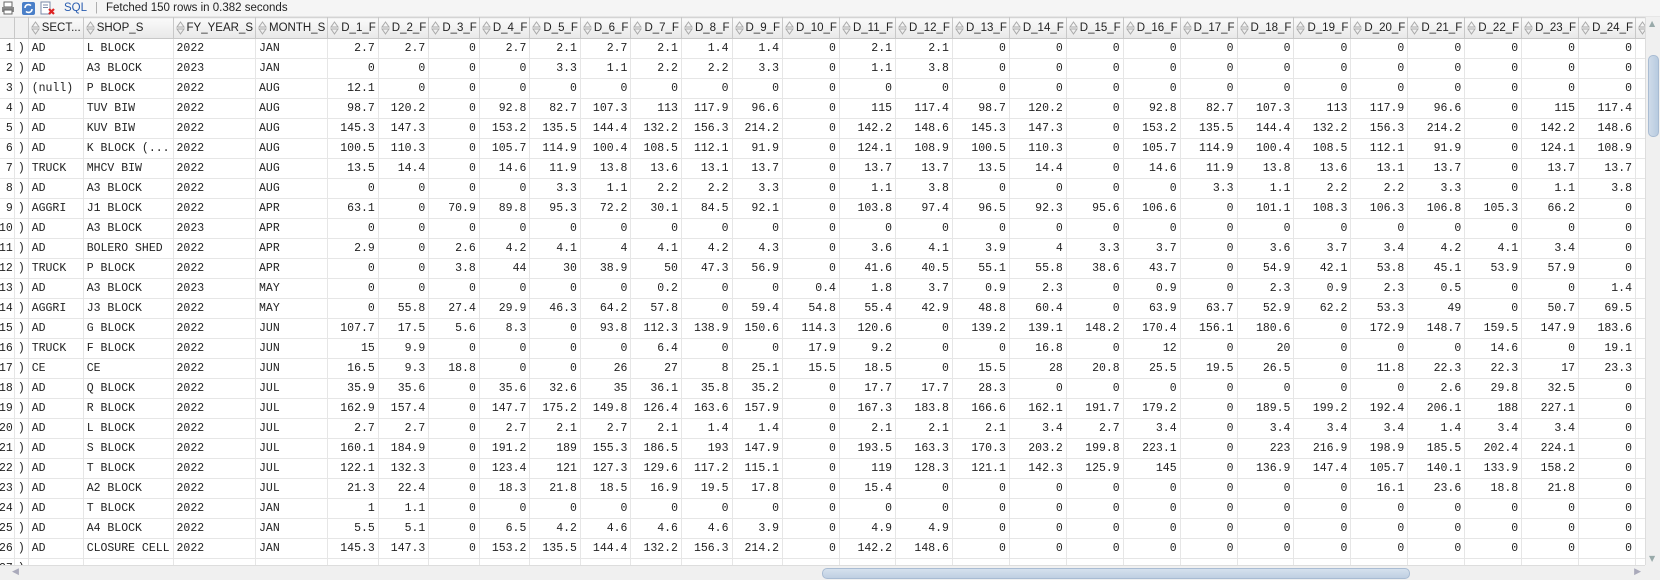 Image resolution: width=1660 pixels, height=580 pixels. What do you see at coordinates (128, 448) in the screenshot?
I see `table-cell: S BLOCK` at bounding box center [128, 448].